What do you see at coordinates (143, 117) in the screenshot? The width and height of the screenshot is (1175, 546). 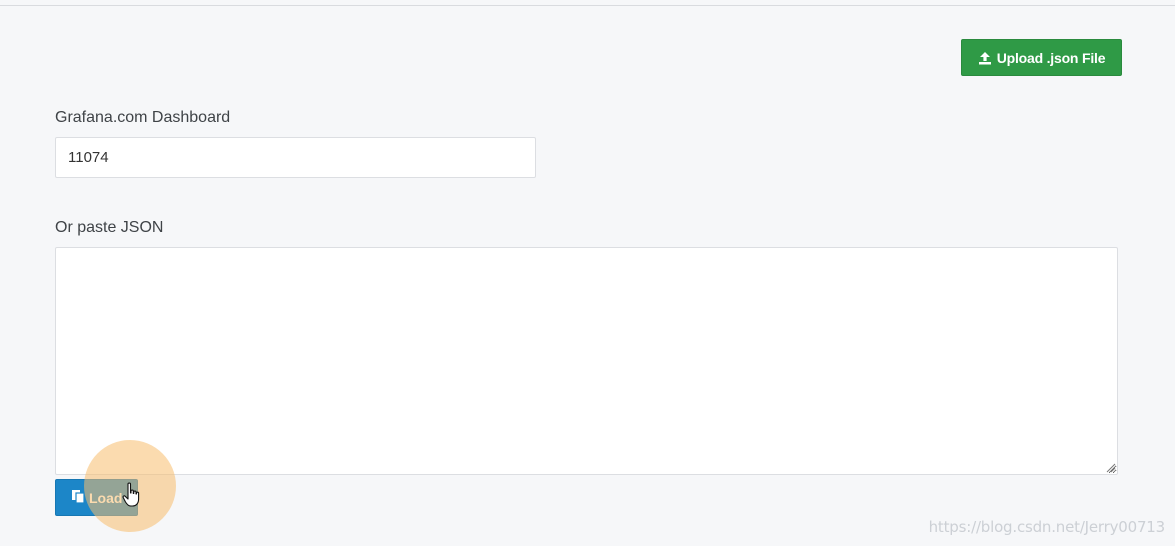 I see `grafana-com-dashboard-label: Grafana.com Dashboard` at bounding box center [143, 117].